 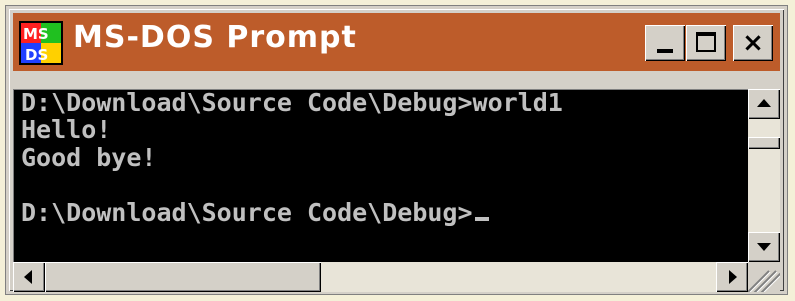 What do you see at coordinates (215, 37) in the screenshot?
I see `window-title: MS-DOS Prompt` at bounding box center [215, 37].